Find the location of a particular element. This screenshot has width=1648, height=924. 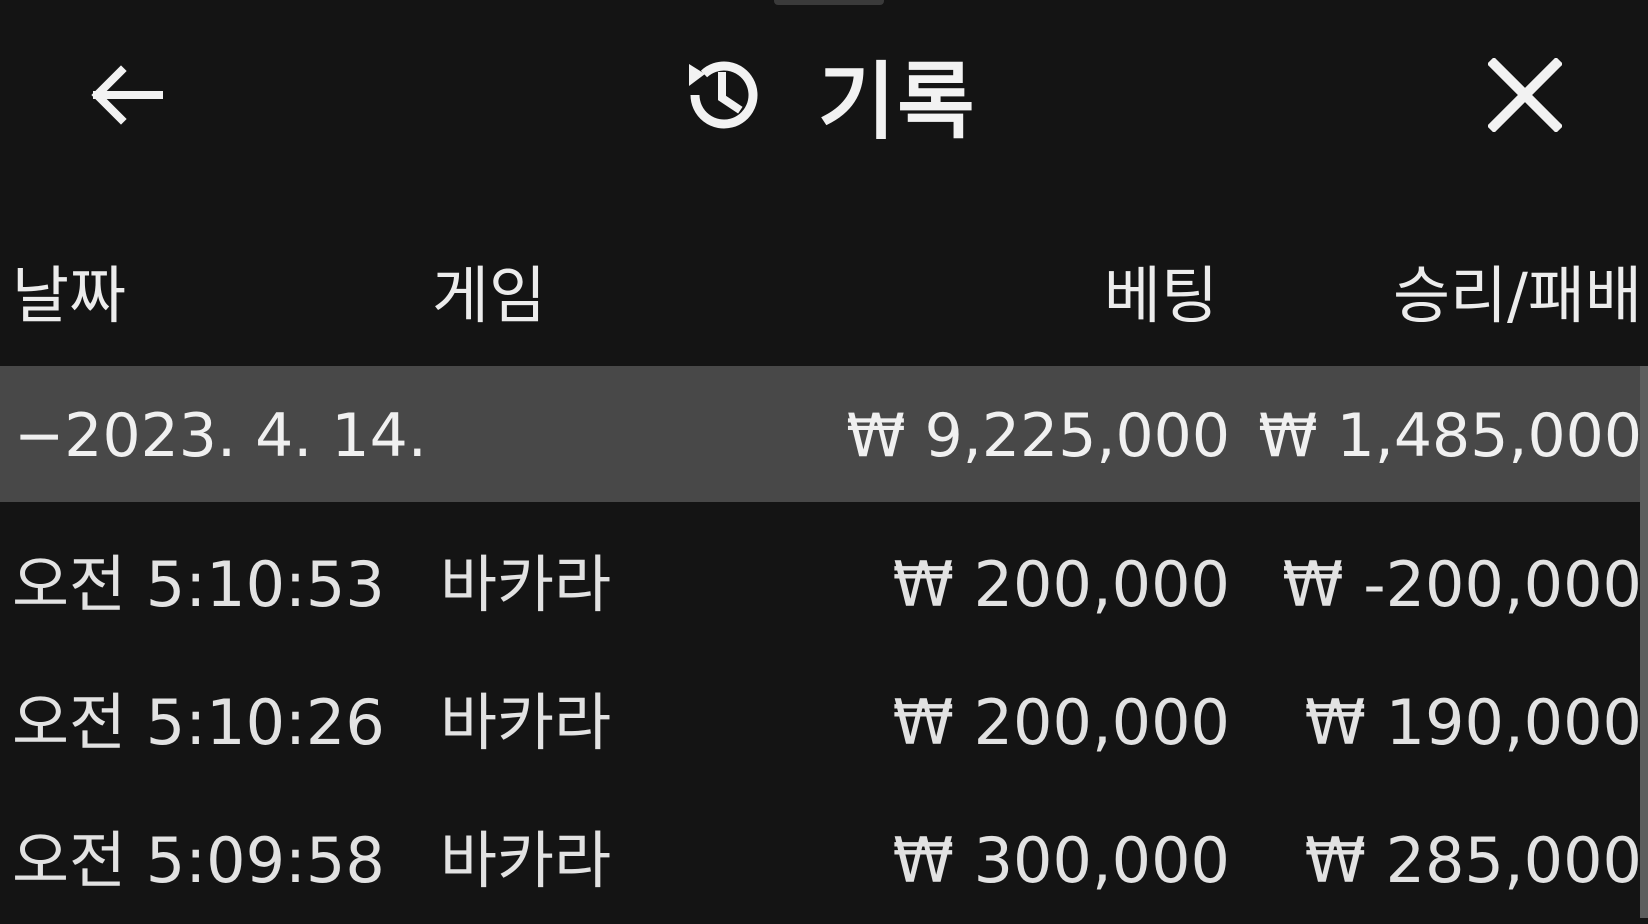

back-button is located at coordinates (125, 95).